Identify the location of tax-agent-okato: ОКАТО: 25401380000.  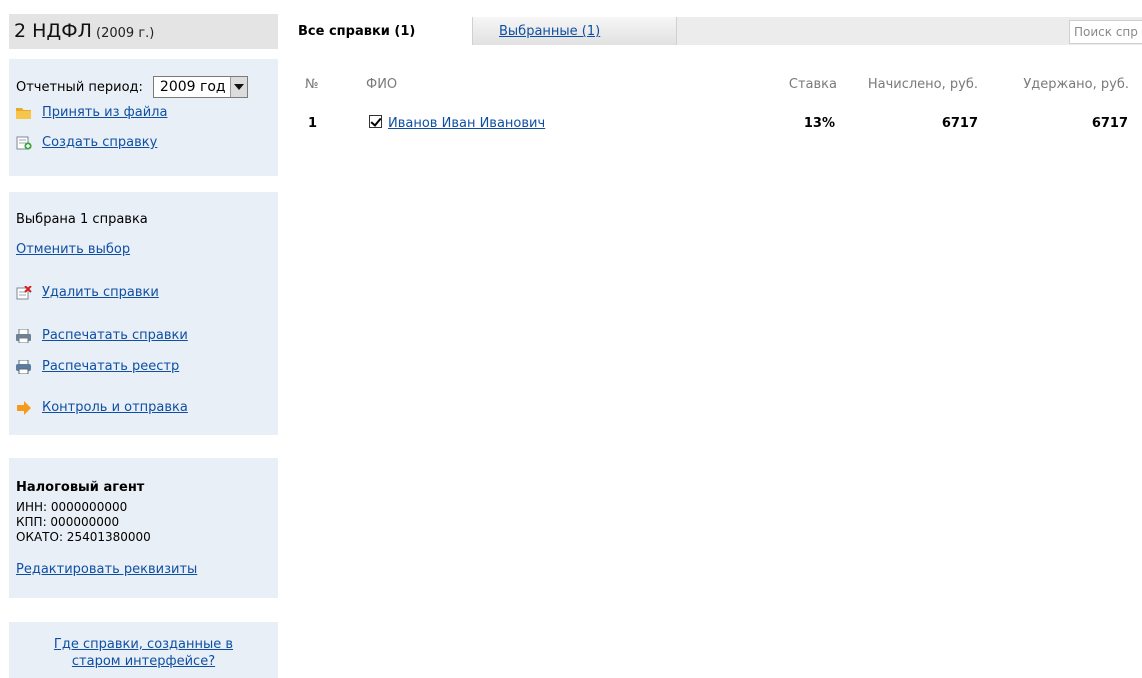
(83, 537).